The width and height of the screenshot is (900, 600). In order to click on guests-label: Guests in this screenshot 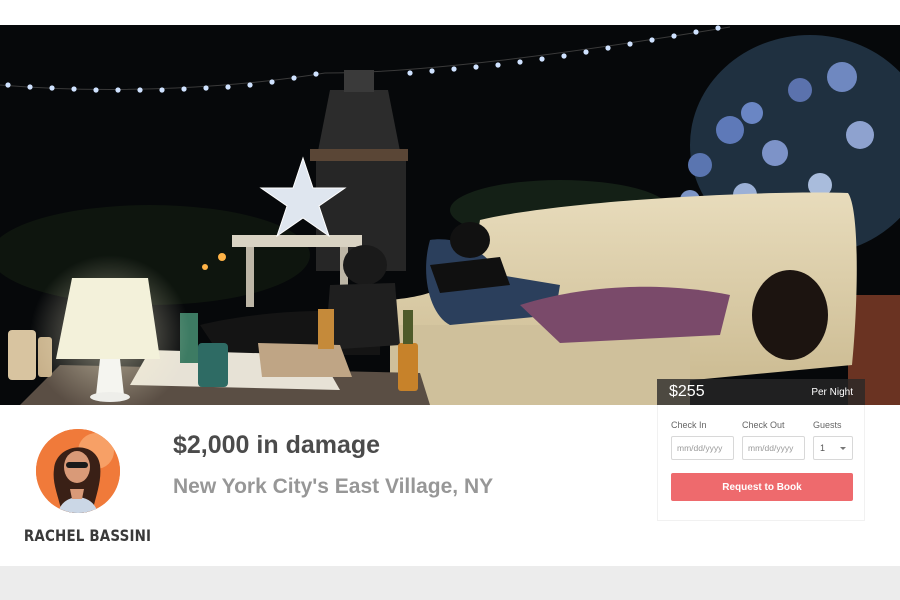, I will do `click(827, 425)`.